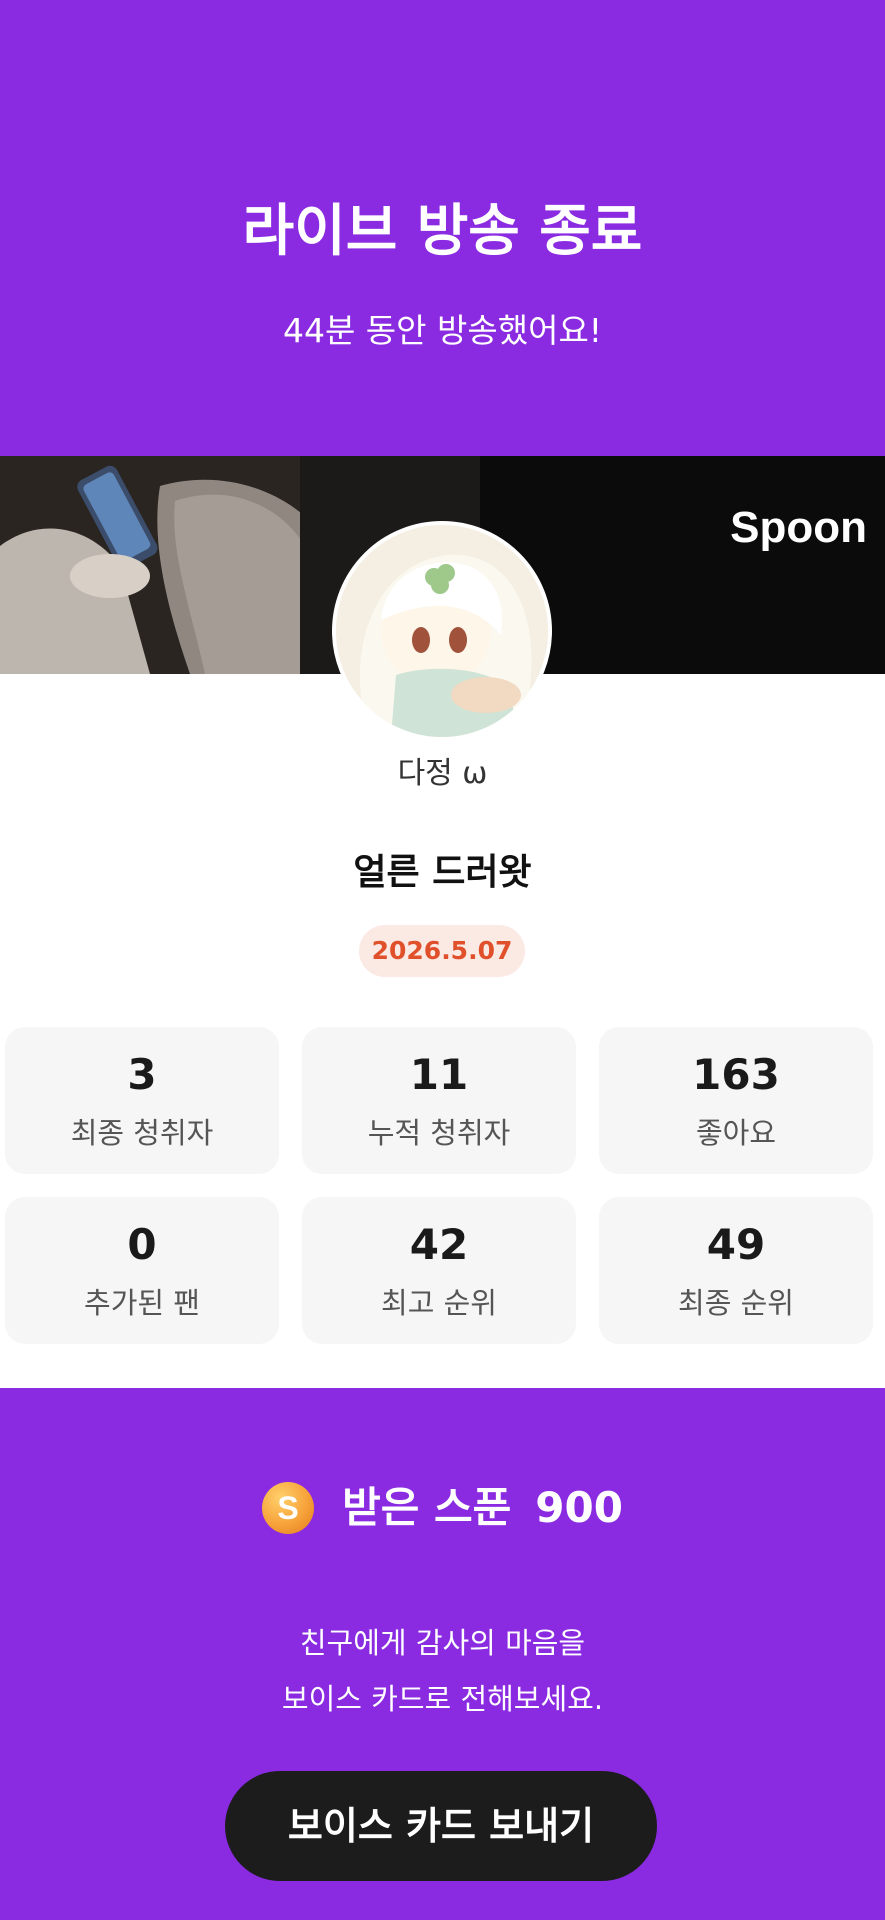 The image size is (885, 1920). I want to click on stat-card-final-rank: 49 최종 순위, so click(736, 1270).